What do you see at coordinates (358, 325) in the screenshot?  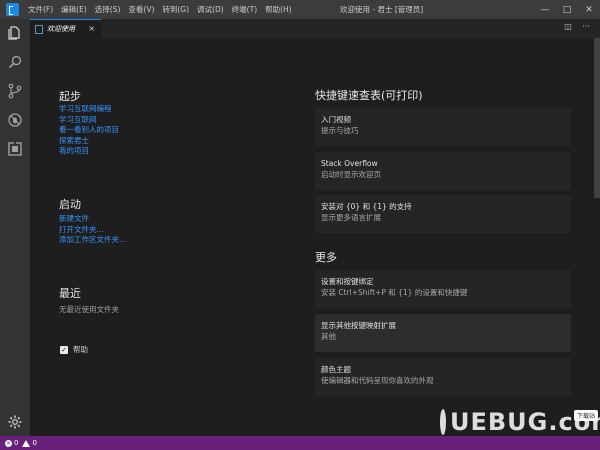 I see `card-title: 显示其他按键映射扩展` at bounding box center [358, 325].